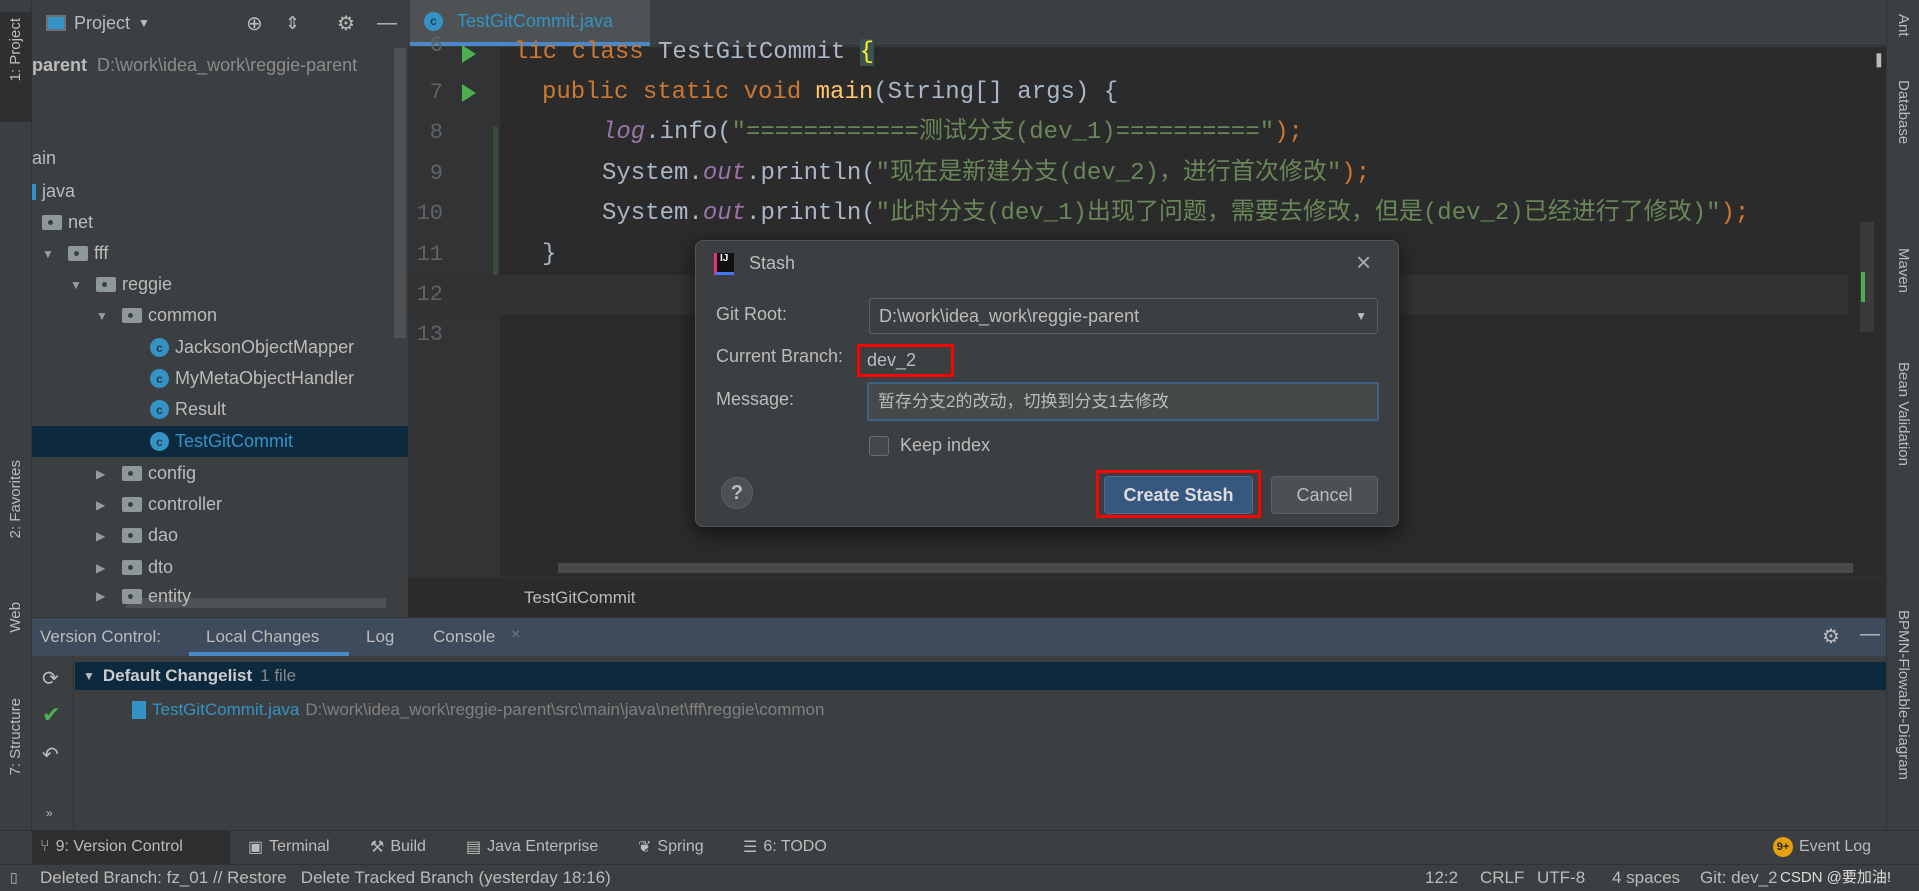 This screenshot has height=891, width=1919. Describe the element at coordinates (1205, 568) in the screenshot. I see `editor-hscrollbar` at that location.